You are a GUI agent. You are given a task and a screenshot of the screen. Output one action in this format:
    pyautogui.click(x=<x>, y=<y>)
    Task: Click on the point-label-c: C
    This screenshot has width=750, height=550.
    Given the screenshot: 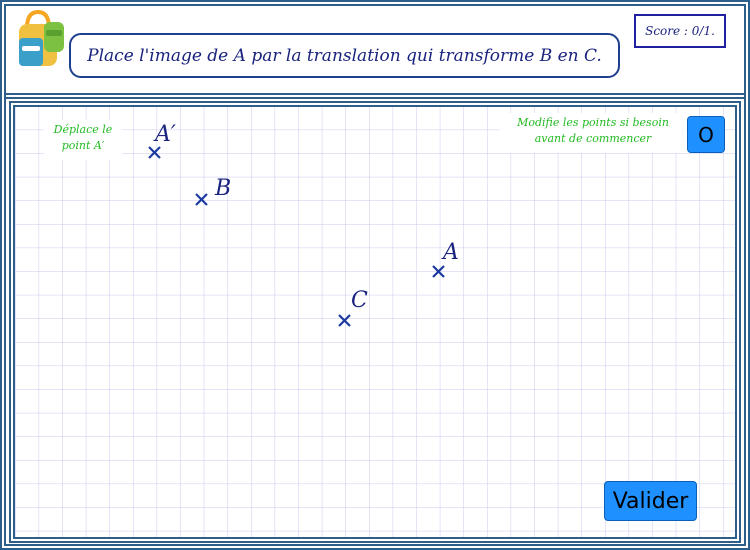 What is the action you would take?
    pyautogui.click(x=359, y=300)
    